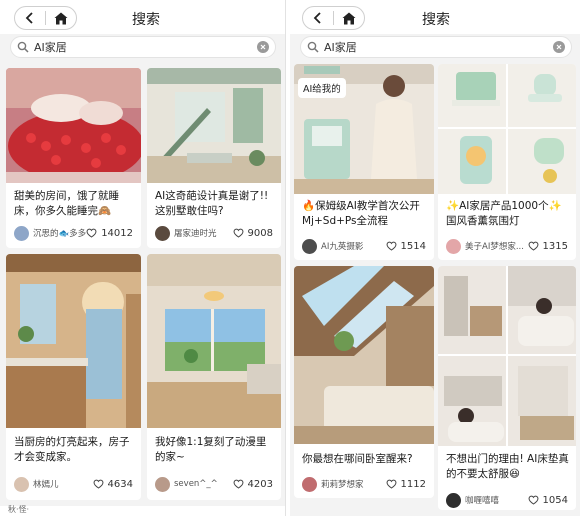 The height and width of the screenshot is (516, 580). What do you see at coordinates (342, 247) in the screenshot?
I see `author-name: AI九英摄影` at bounding box center [342, 247].